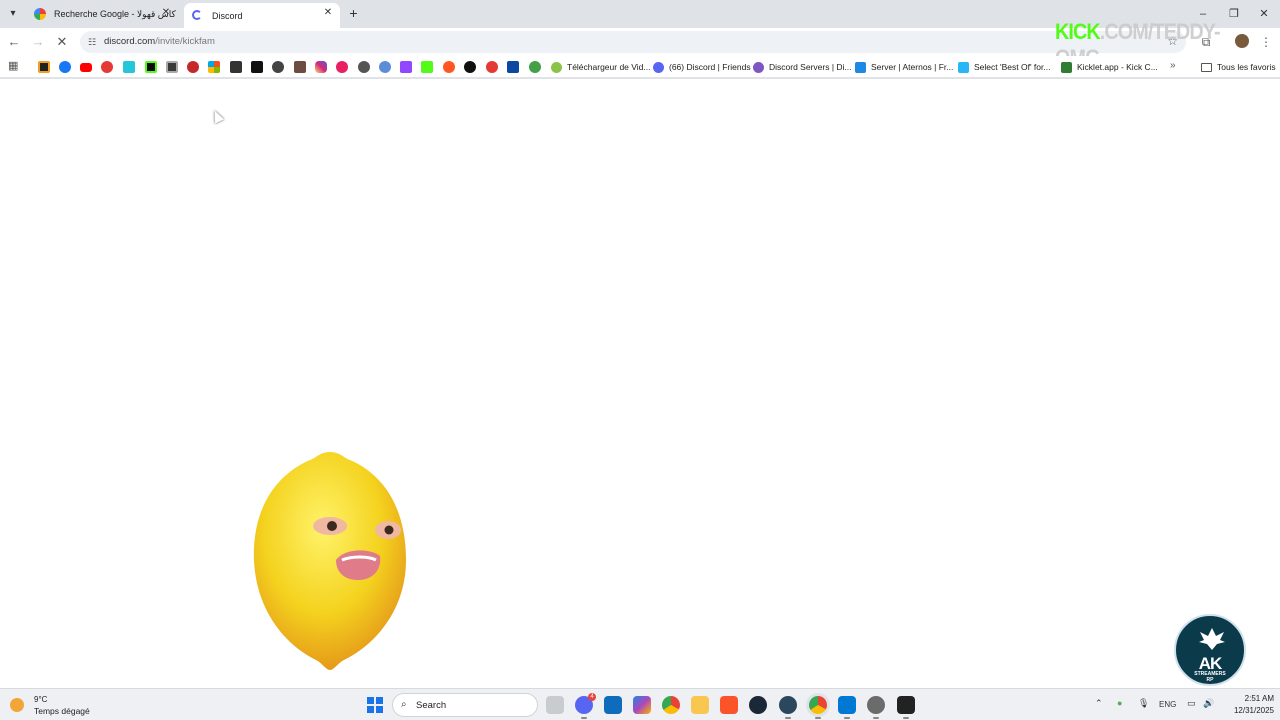  Describe the element at coordinates (465, 705) in the screenshot. I see `taskbar-search: ⌕ Search` at that location.